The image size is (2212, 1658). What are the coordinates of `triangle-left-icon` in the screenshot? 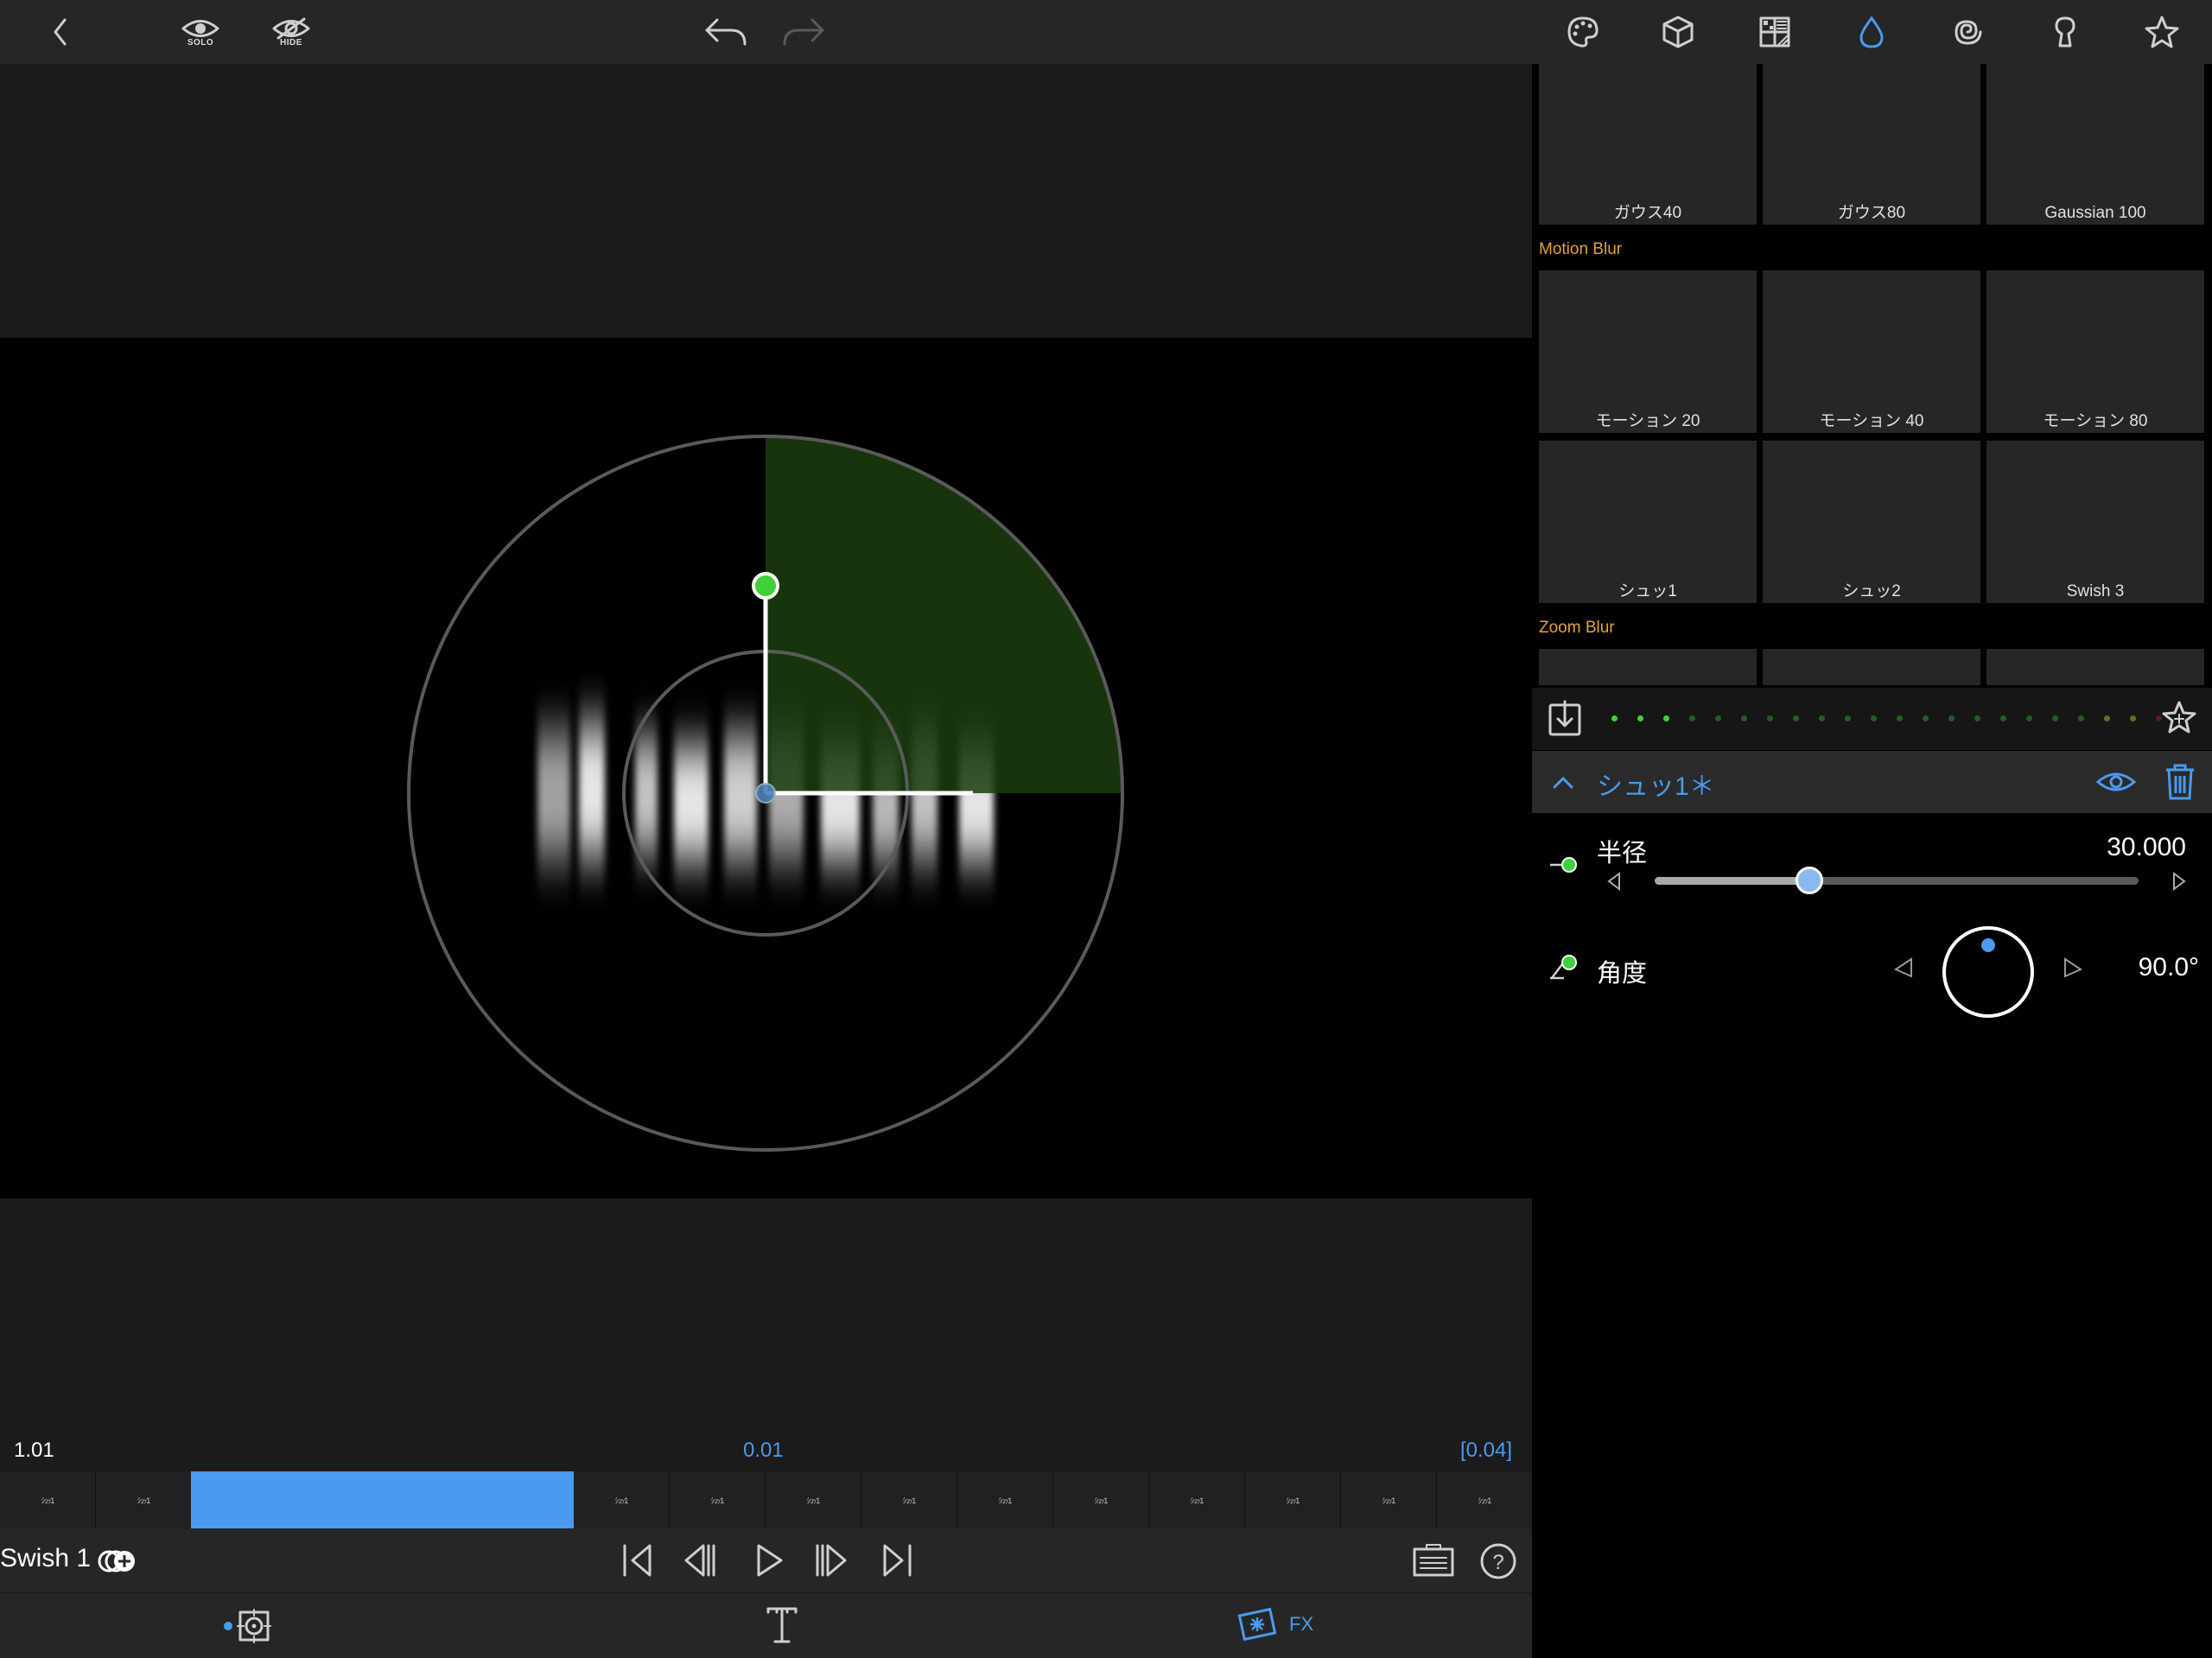 It's located at (1613, 881).